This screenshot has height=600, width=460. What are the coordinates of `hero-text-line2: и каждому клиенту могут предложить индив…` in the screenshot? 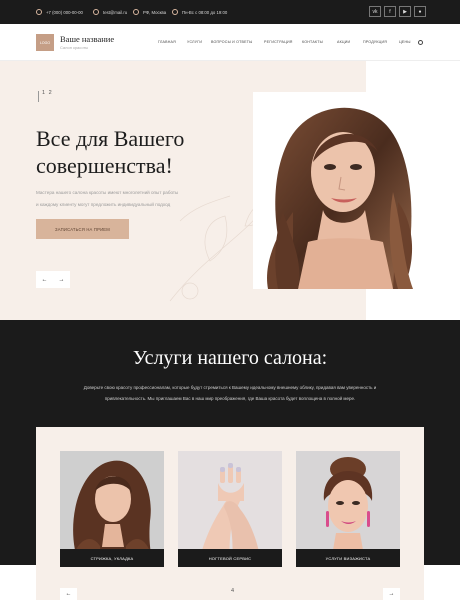 It's located at (103, 204).